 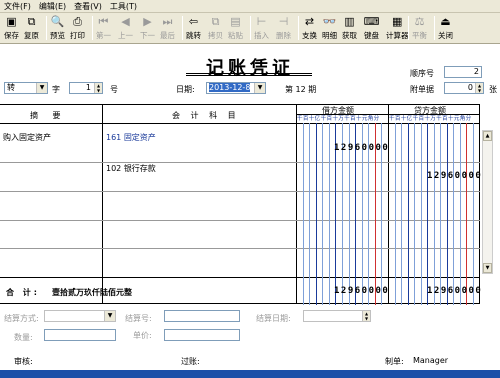 I want to click on attach-input: 0 ▲ ▼, so click(x=464, y=88).